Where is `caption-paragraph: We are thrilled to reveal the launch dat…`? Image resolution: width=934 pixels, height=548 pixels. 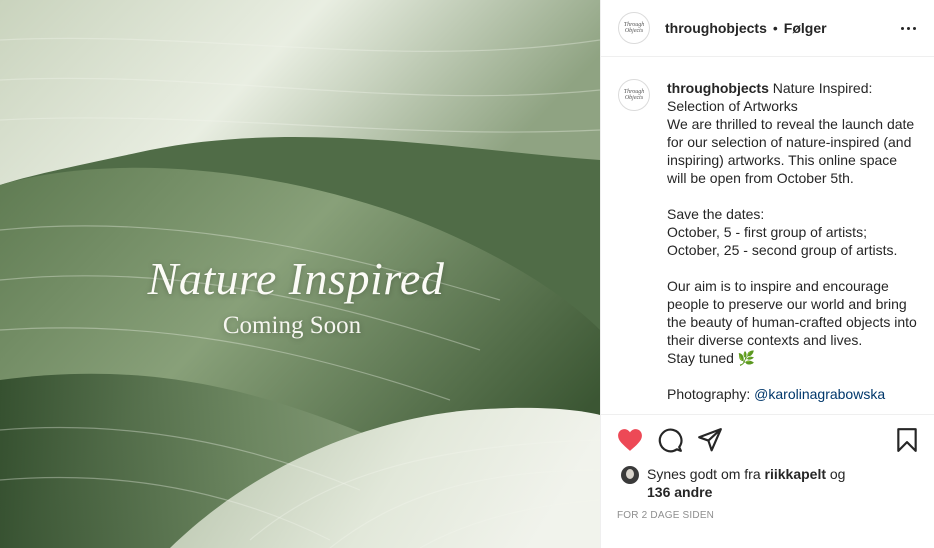 caption-paragraph: We are thrilled to reveal the launch dat… is located at coordinates (791, 151).